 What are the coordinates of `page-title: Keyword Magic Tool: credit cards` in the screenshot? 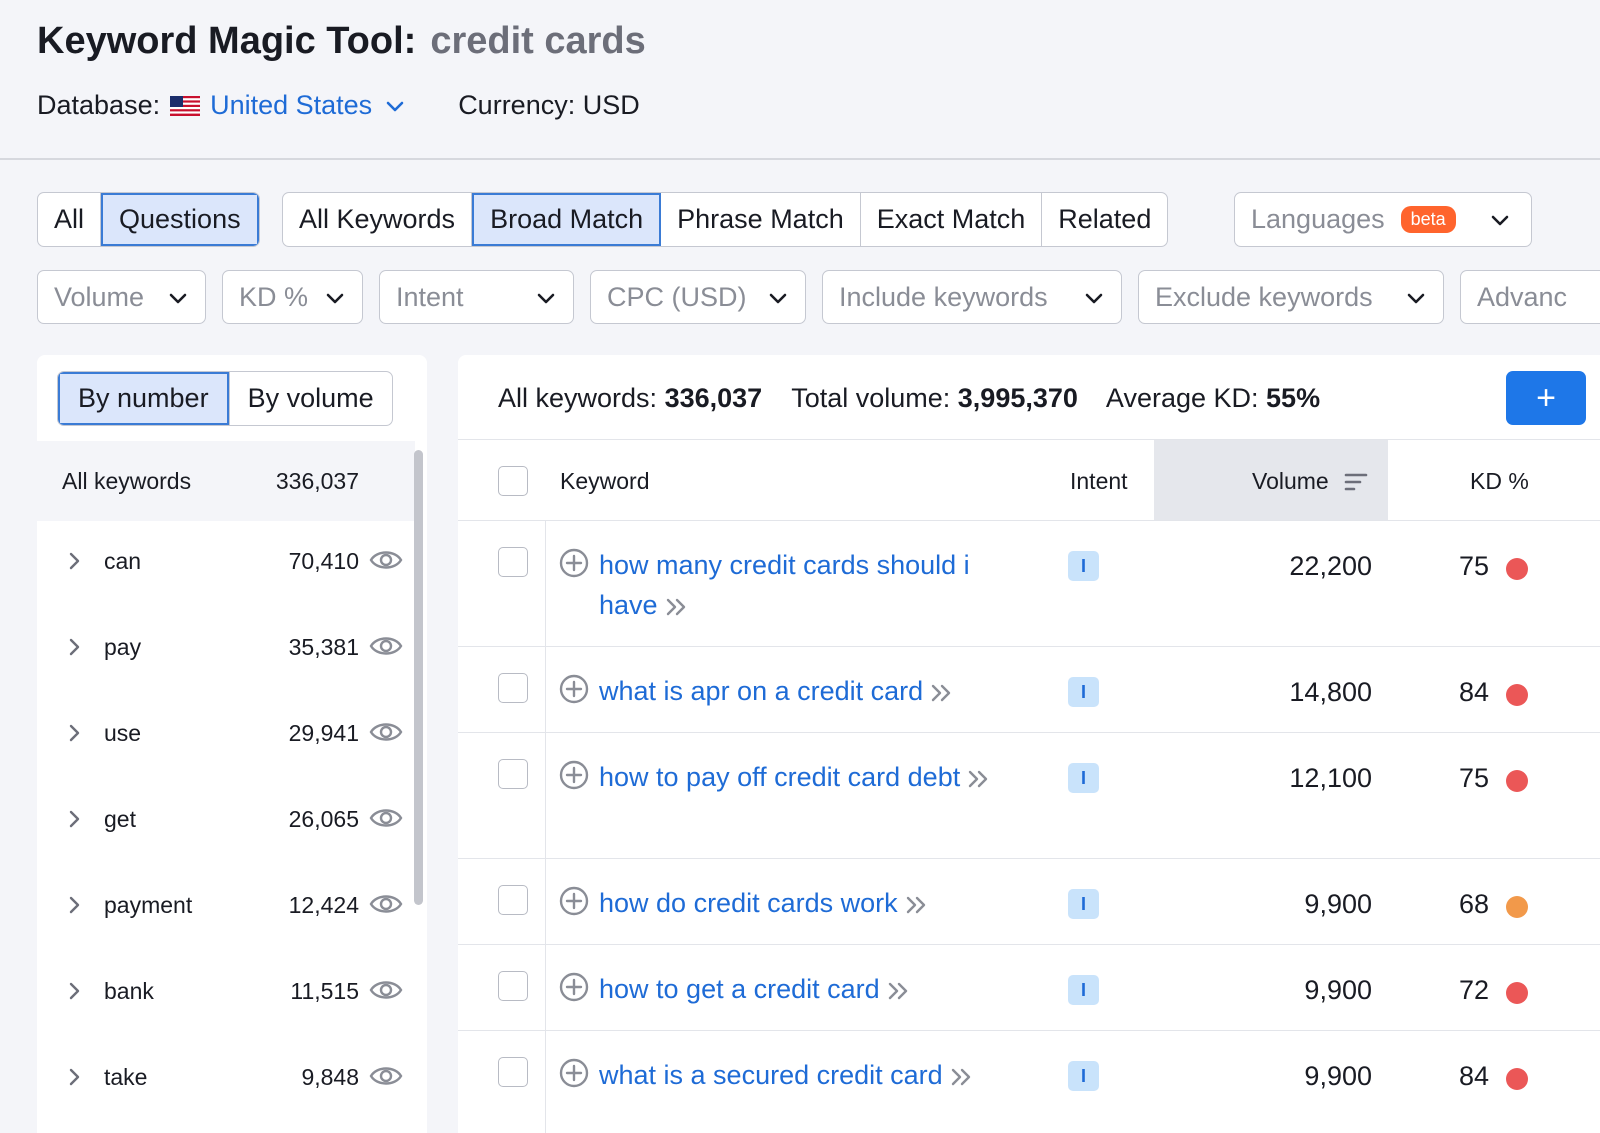 It's located at (341, 41).